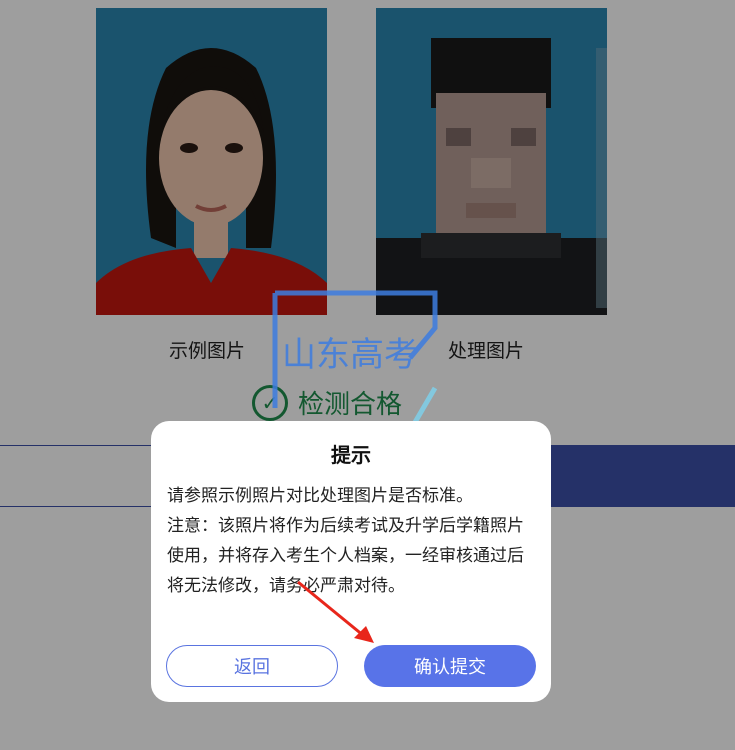 The height and width of the screenshot is (750, 735). Describe the element at coordinates (335, 611) in the screenshot. I see `red-arrow-annotation` at that location.